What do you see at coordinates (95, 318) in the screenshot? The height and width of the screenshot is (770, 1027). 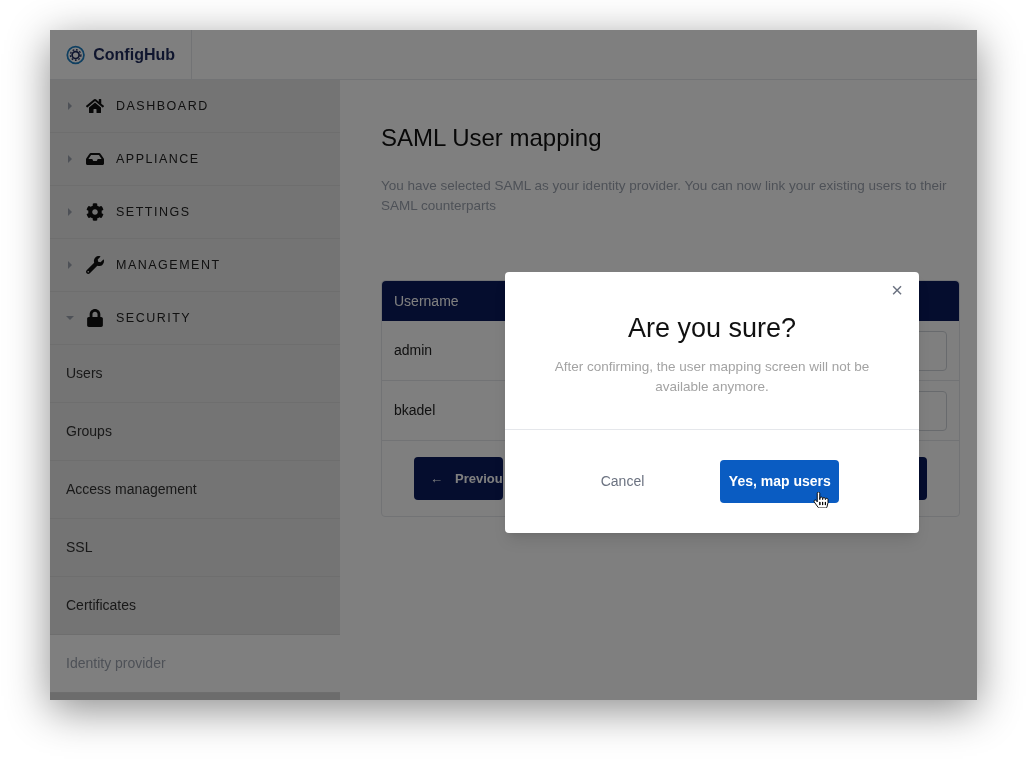 I see `lock-icon` at bounding box center [95, 318].